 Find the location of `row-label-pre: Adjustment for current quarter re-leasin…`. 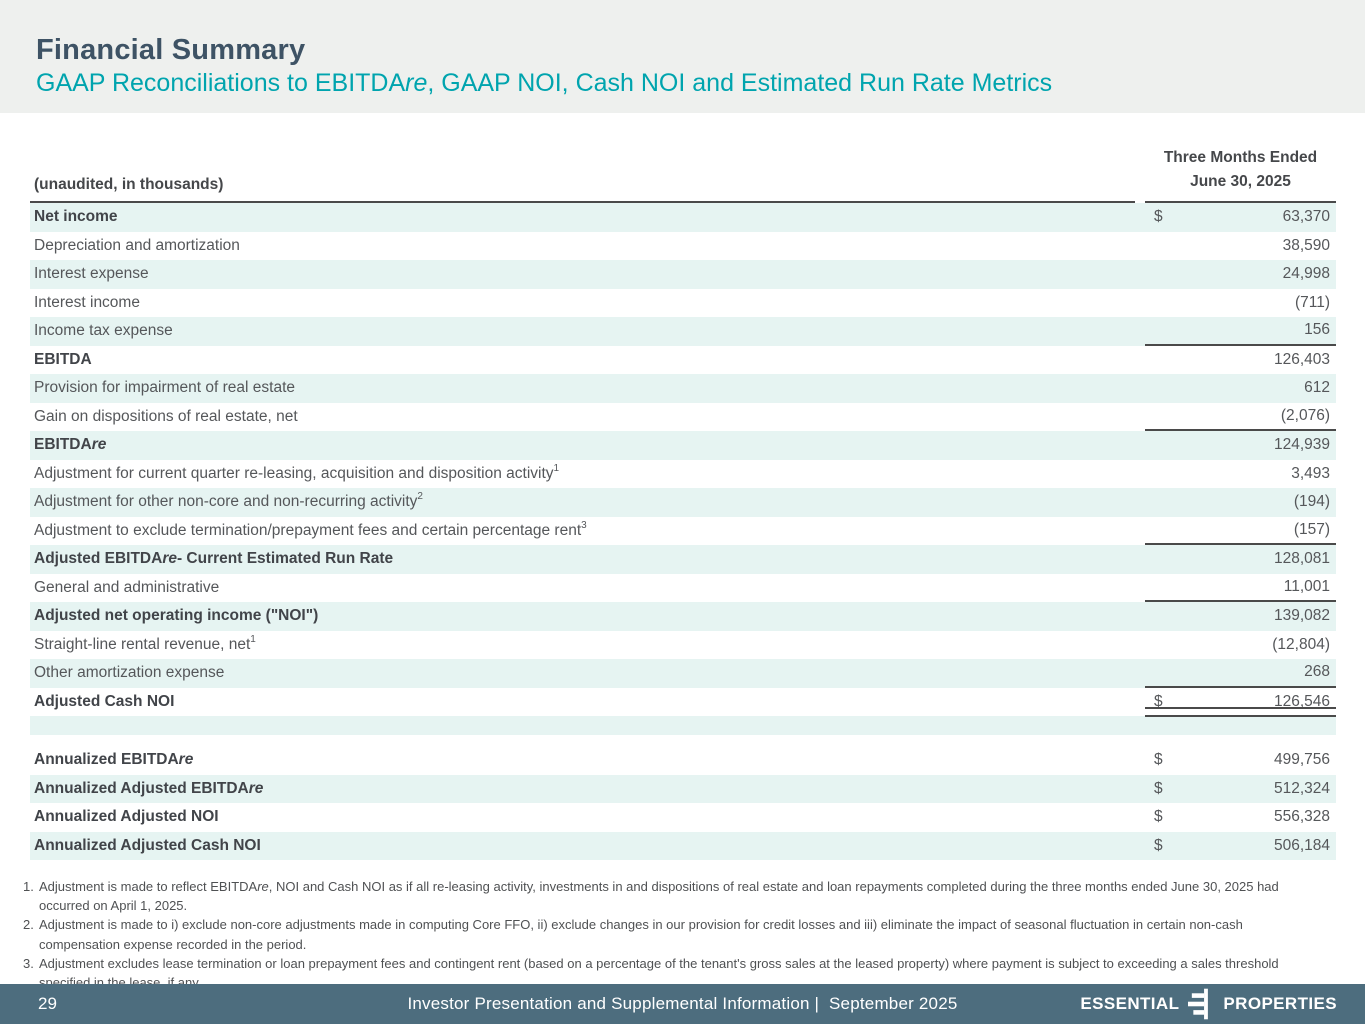

row-label-pre: Adjustment for current quarter re-leasin… is located at coordinates (294, 473).